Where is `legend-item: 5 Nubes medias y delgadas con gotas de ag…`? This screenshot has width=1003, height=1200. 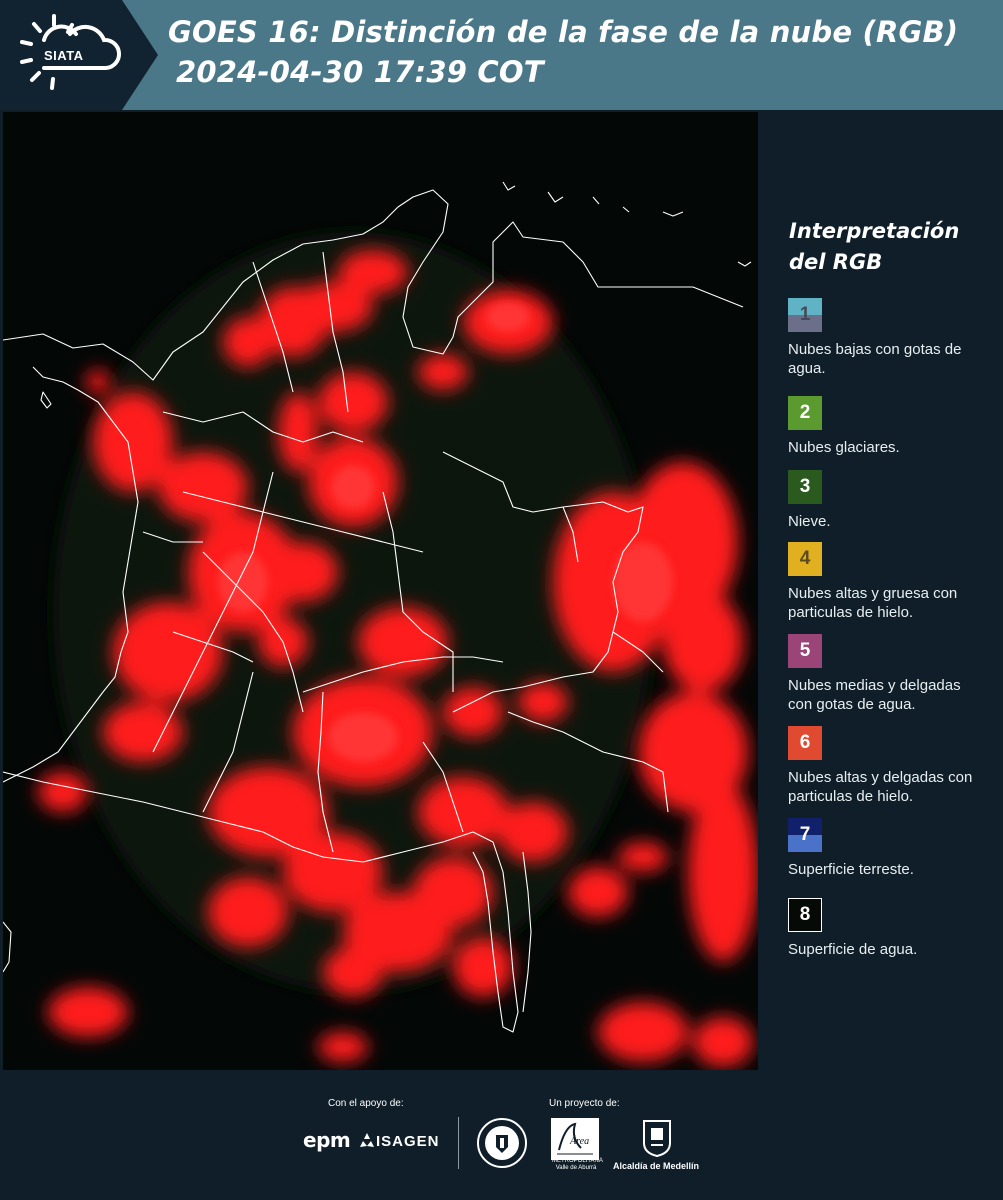
legend-item: 5 Nubes medias y delgadas con gotas de ag… is located at coordinates (883, 674).